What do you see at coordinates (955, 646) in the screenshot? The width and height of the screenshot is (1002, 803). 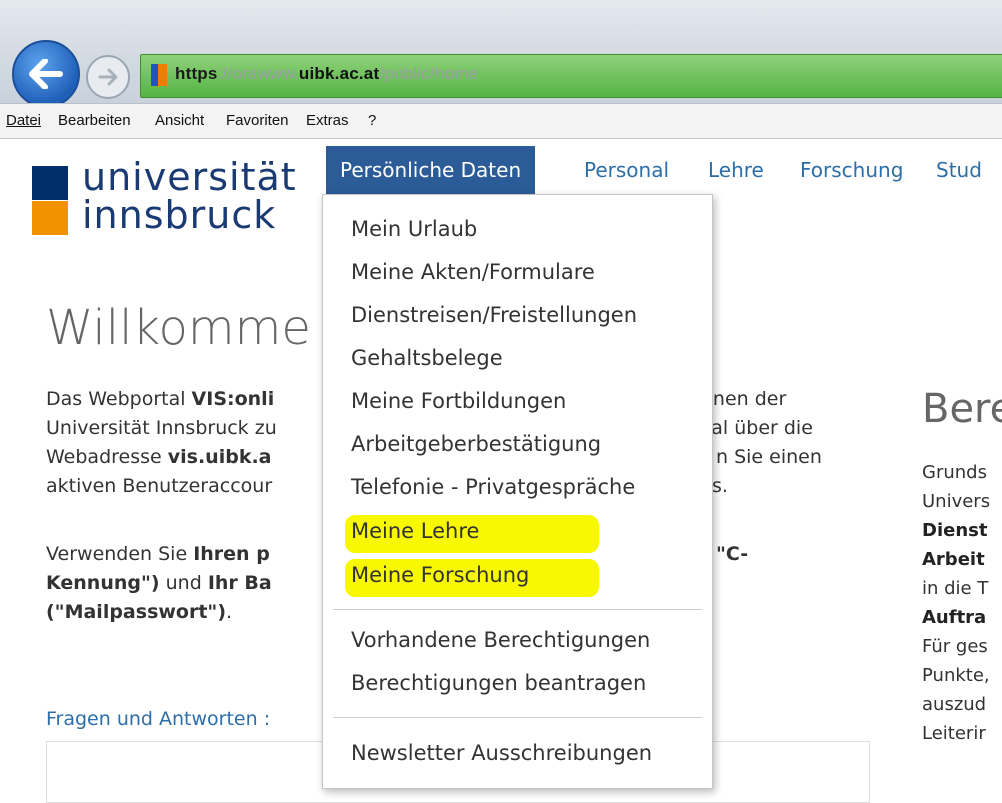 I see `right-line-7: Für ges` at bounding box center [955, 646].